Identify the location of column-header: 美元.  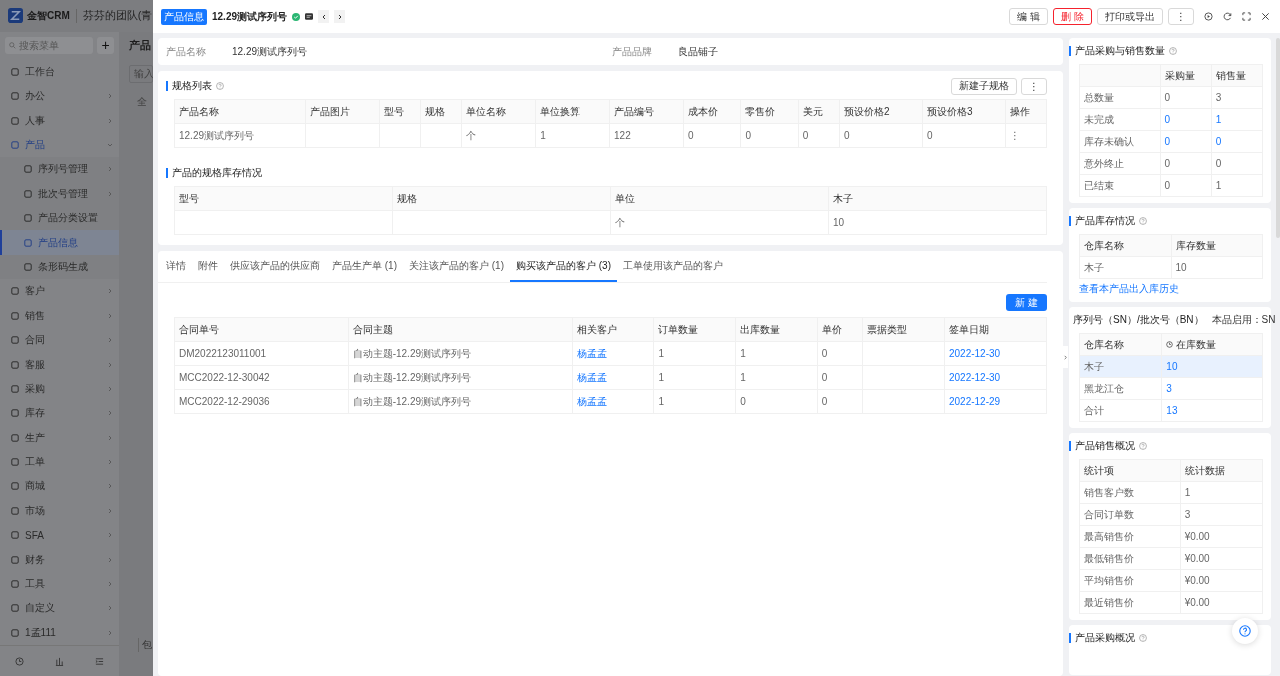
(819, 111).